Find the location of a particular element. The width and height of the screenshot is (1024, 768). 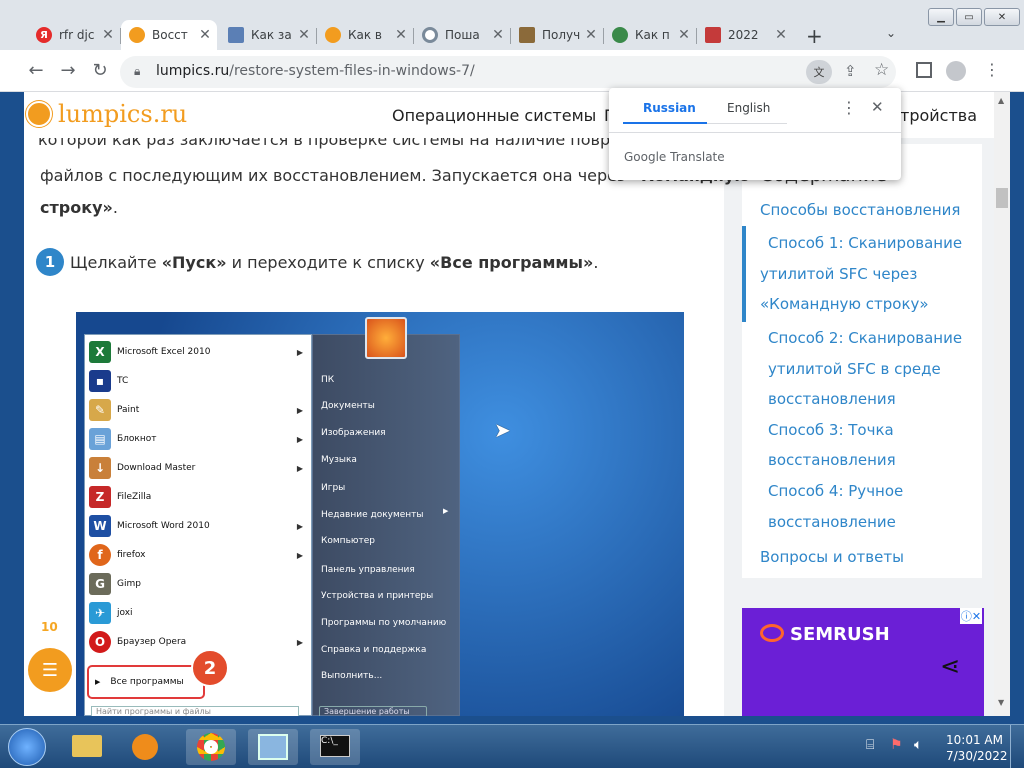

toc-item-method2-l3: восстановления is located at coordinates (832, 399).